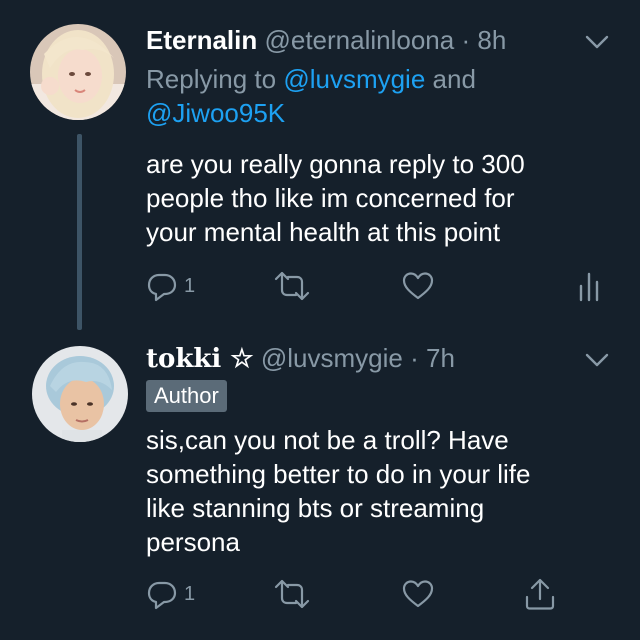 The image size is (640, 640). What do you see at coordinates (79, 232) in the screenshot?
I see `thread-connector-line` at bounding box center [79, 232].